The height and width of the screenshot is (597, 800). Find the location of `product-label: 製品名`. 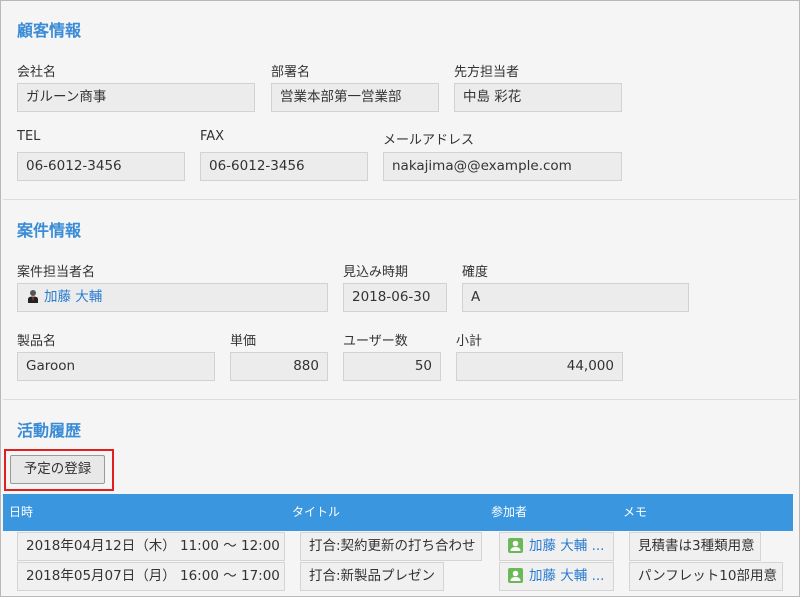

product-label: 製品名 is located at coordinates (37, 341).